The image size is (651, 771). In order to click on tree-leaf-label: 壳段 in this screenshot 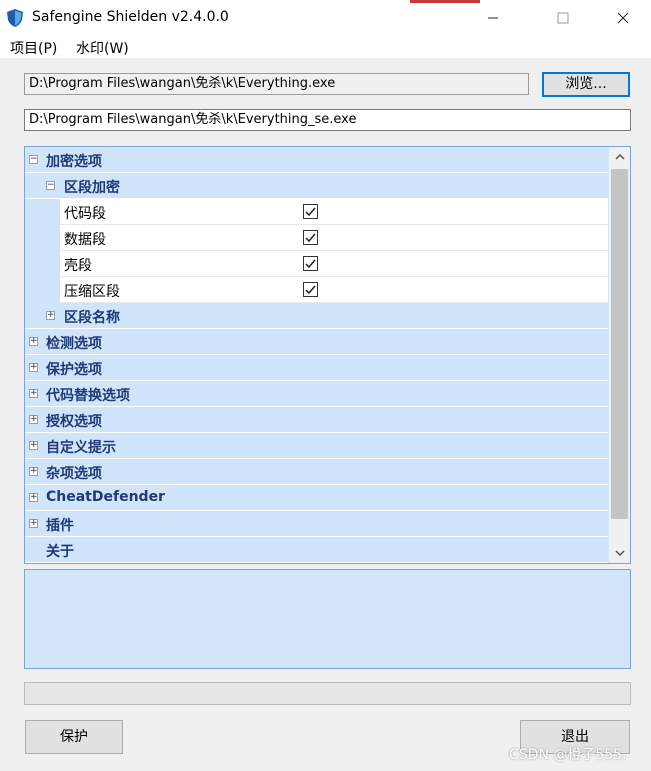, I will do `click(78, 266)`.